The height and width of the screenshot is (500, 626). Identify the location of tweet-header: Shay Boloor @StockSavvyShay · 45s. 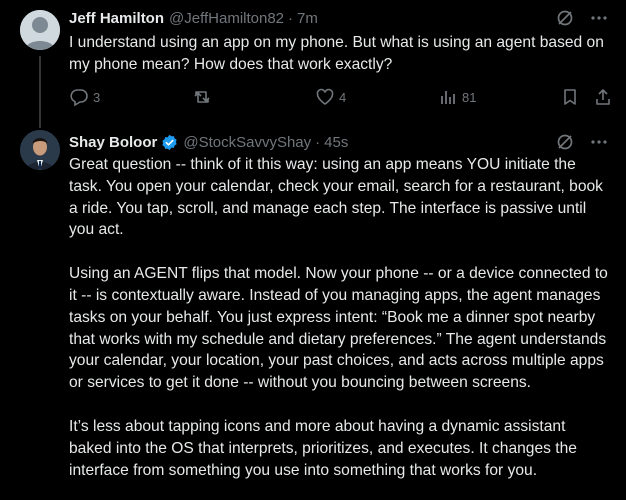
(208, 142).